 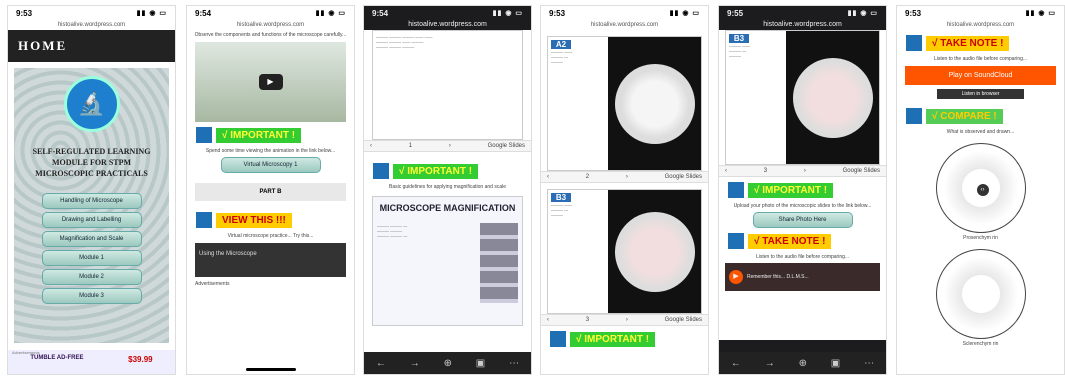 What do you see at coordinates (91, 258) in the screenshot?
I see `nav-button-module-1: Module 1` at bounding box center [91, 258].